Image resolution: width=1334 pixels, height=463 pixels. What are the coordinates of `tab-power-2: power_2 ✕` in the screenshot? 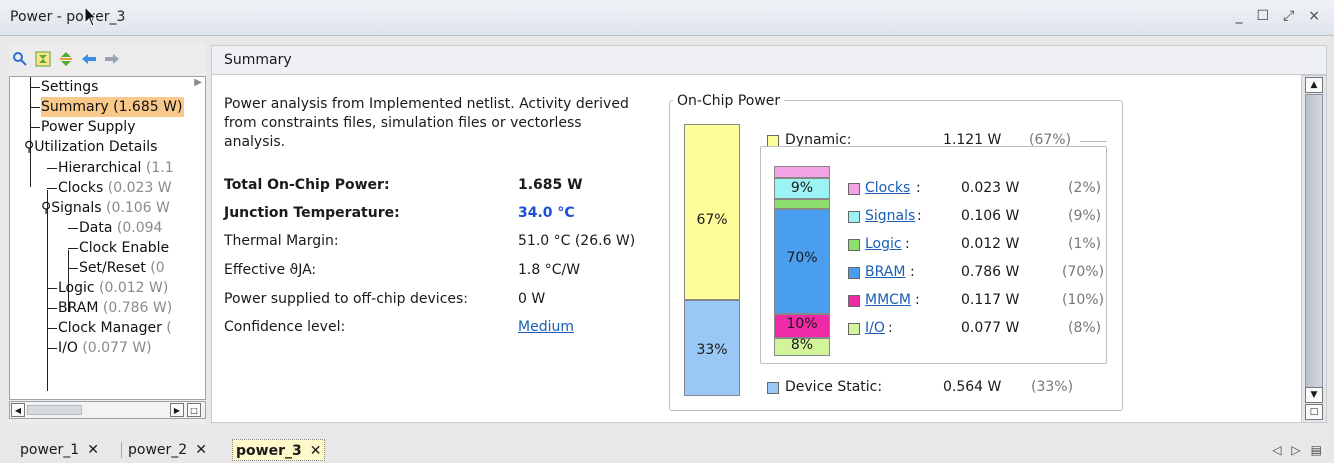 It's located at (167, 450).